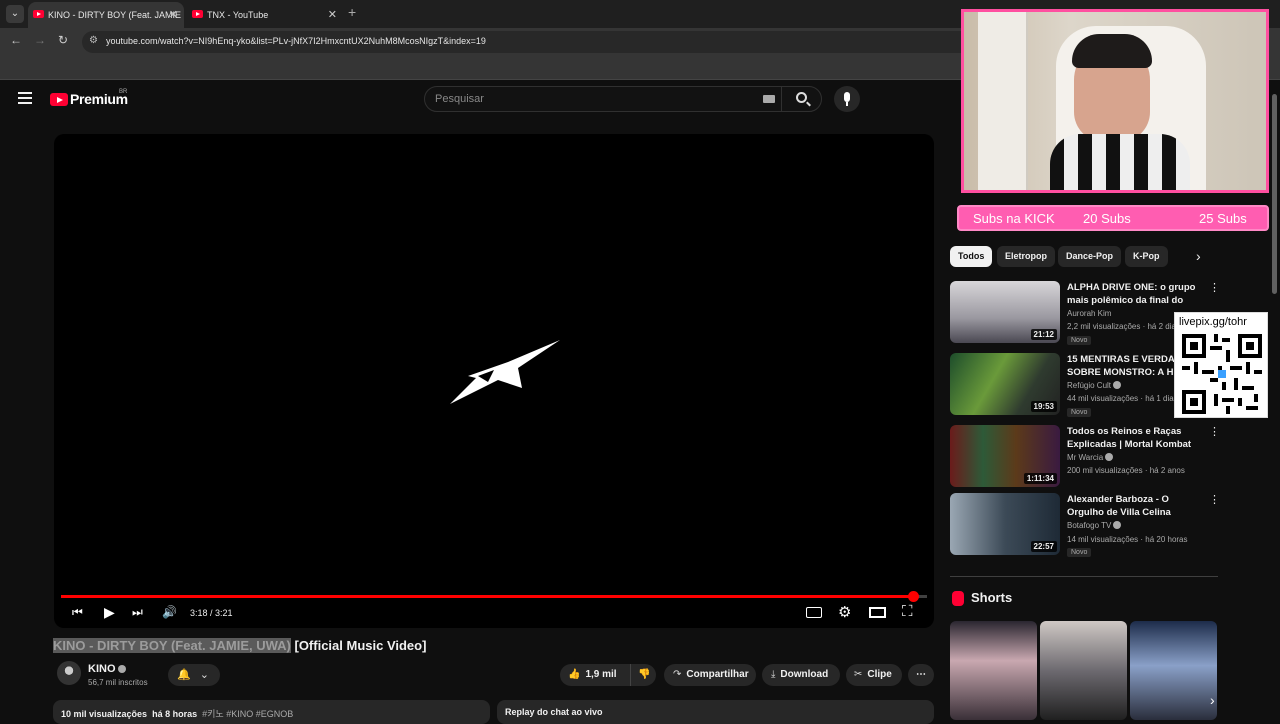 Image resolution: width=1280 pixels, height=724 pixels. What do you see at coordinates (847, 99) in the screenshot?
I see `voice-search-icon` at bounding box center [847, 99].